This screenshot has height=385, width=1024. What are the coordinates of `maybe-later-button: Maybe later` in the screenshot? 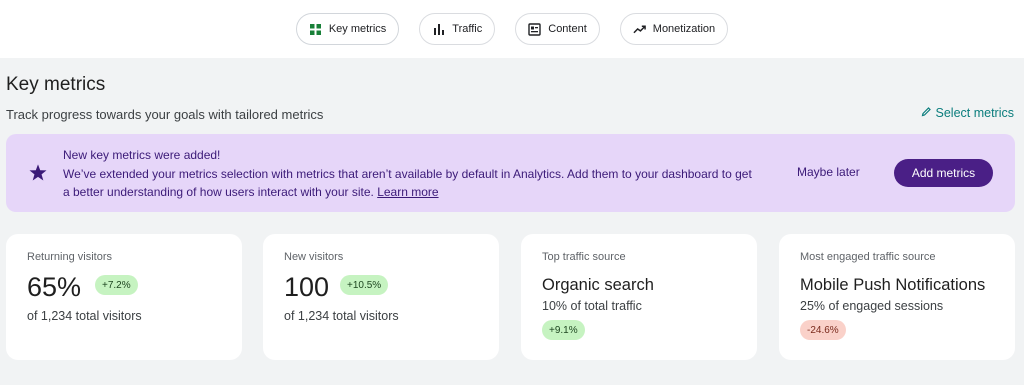 It's located at (828, 172).